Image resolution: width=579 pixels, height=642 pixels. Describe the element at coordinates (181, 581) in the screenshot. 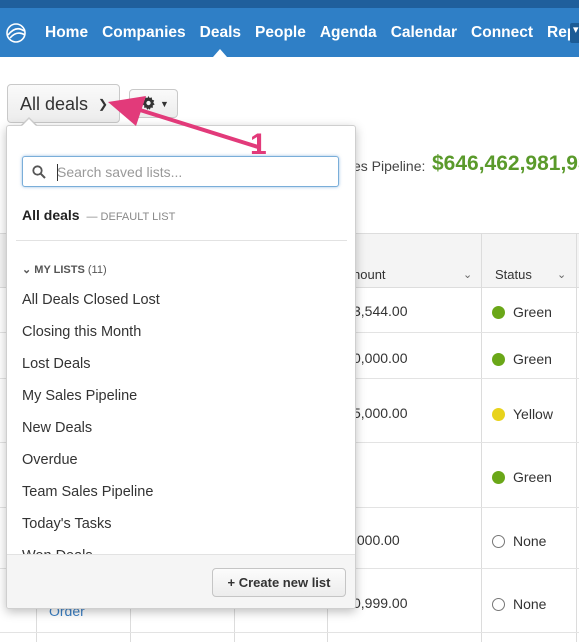

I see `dropdown-footer: + Create new list` at that location.